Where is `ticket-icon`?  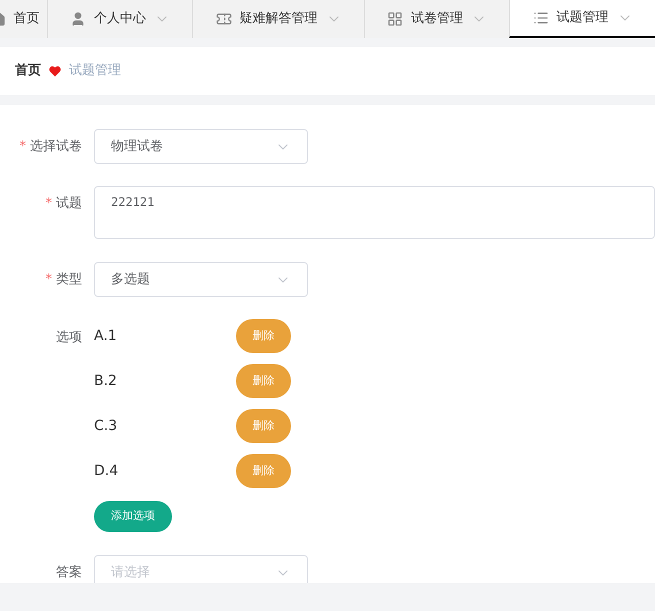 ticket-icon is located at coordinates (224, 19).